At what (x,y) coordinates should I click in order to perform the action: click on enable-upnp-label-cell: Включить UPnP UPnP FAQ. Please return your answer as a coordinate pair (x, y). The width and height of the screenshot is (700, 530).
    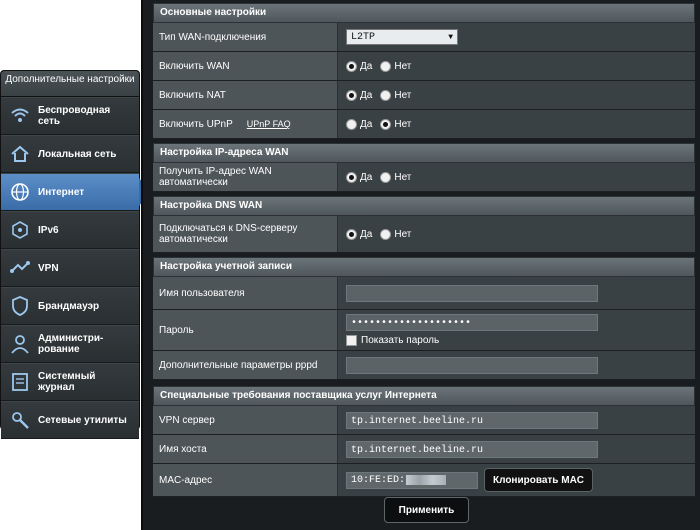
    Looking at the image, I should click on (245, 124).